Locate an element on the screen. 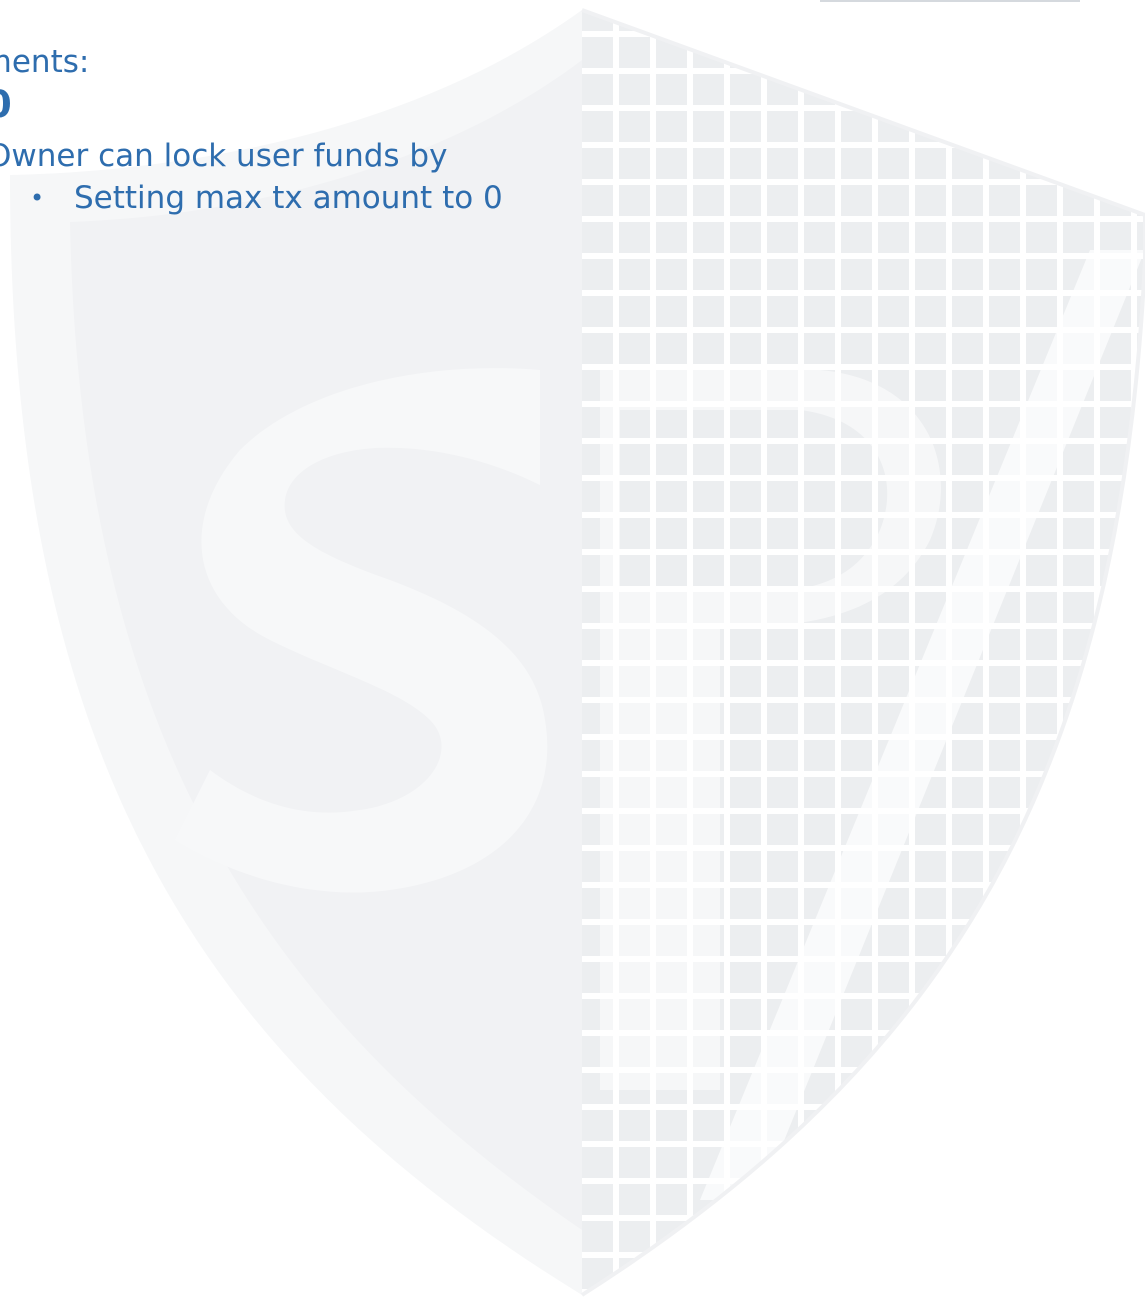  comments-heading: nments: is located at coordinates (45, 62).